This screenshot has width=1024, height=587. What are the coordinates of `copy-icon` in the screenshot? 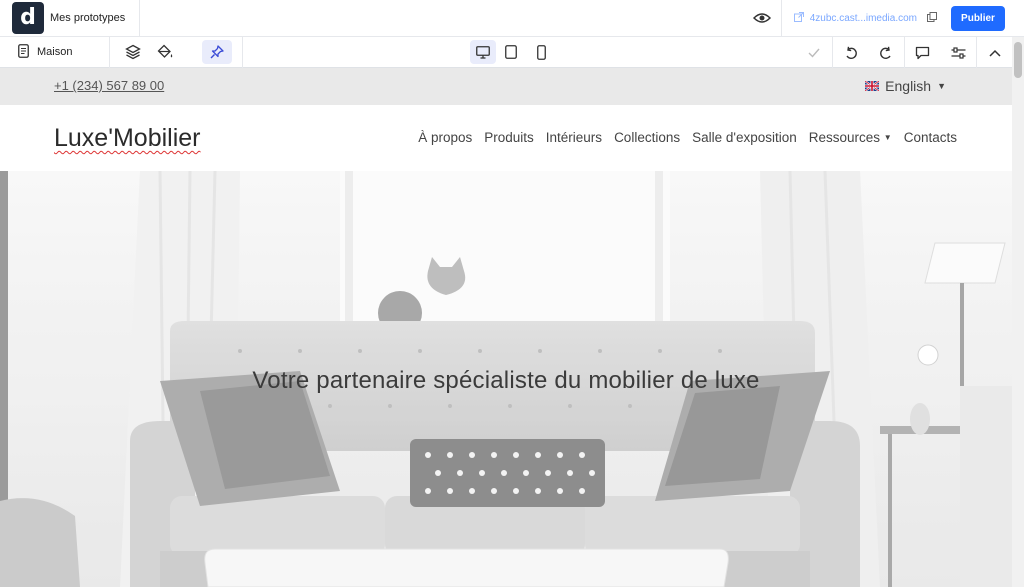 It's located at (932, 18).